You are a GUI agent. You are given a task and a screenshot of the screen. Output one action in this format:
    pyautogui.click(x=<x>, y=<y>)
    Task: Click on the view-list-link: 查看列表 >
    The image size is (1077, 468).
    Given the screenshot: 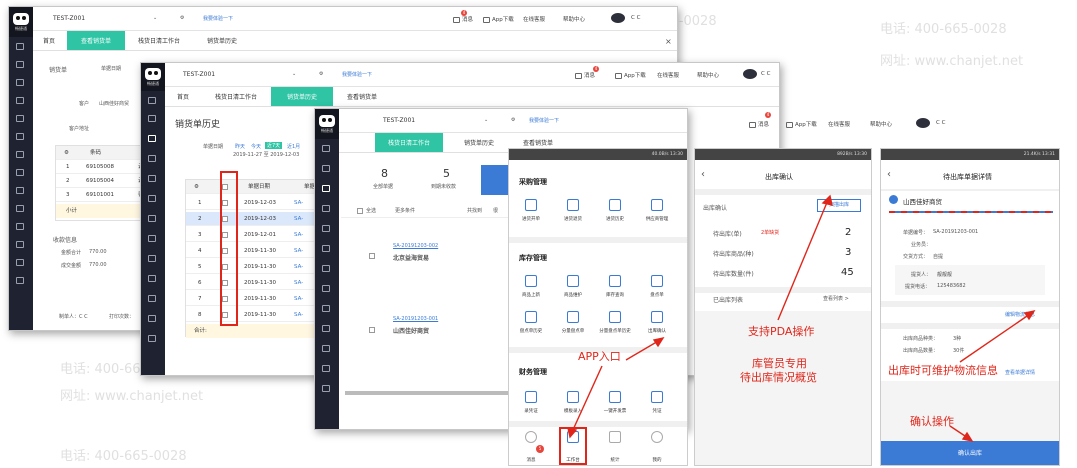 What is the action you would take?
    pyautogui.click(x=836, y=298)
    